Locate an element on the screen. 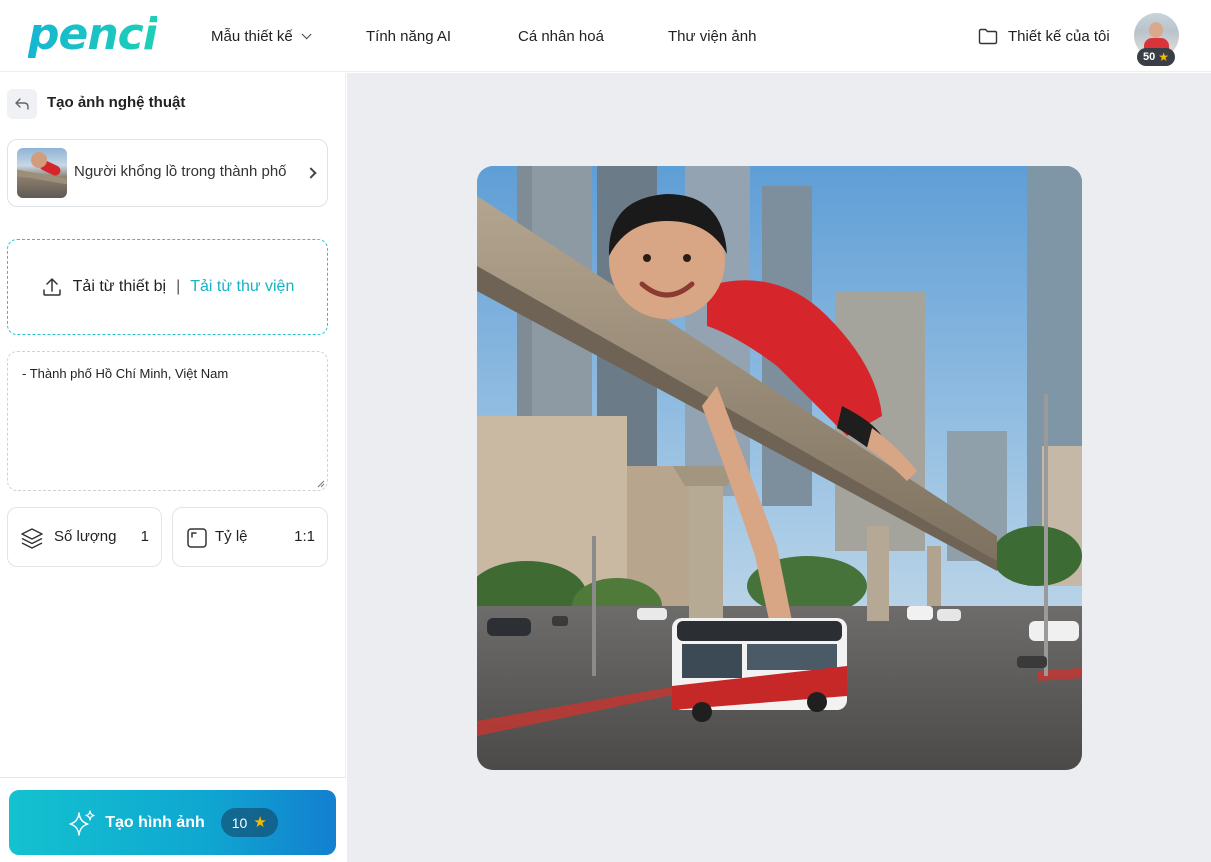  upload-dropzone: Tải từ thiết bị | Tải từ thư viện is located at coordinates (167, 287).